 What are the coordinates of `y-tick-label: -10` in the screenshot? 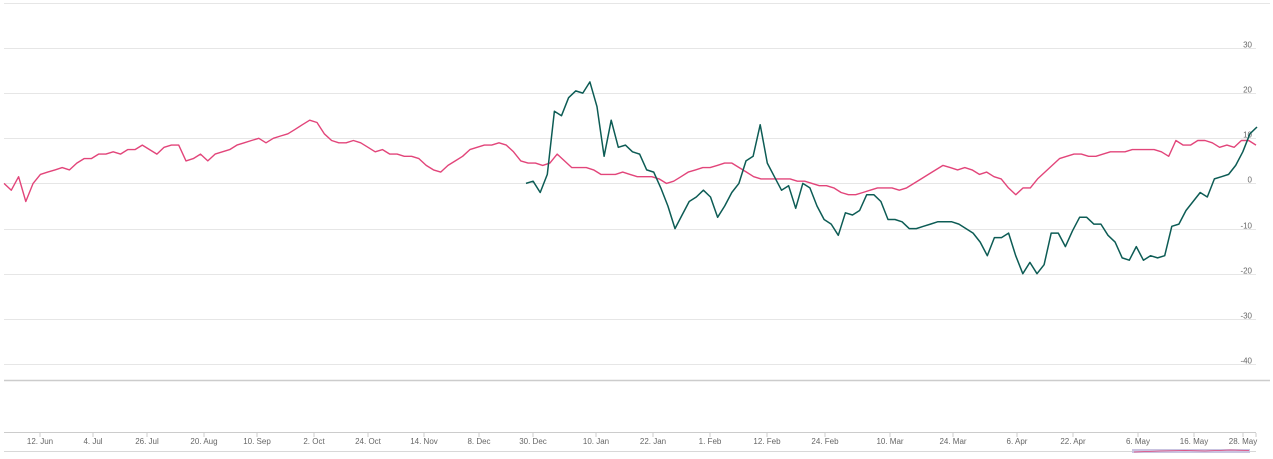 It's located at (1246, 226).